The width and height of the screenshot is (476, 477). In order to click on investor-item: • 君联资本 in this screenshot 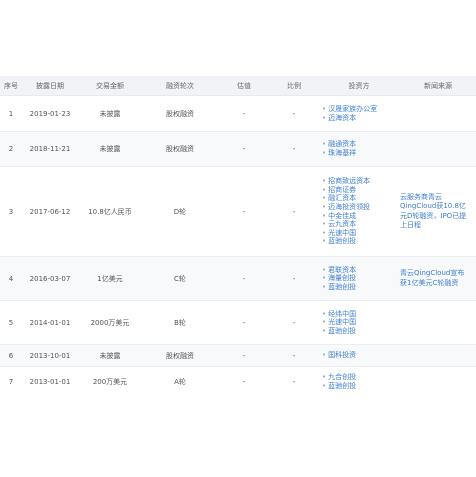, I will do `click(361, 270)`.